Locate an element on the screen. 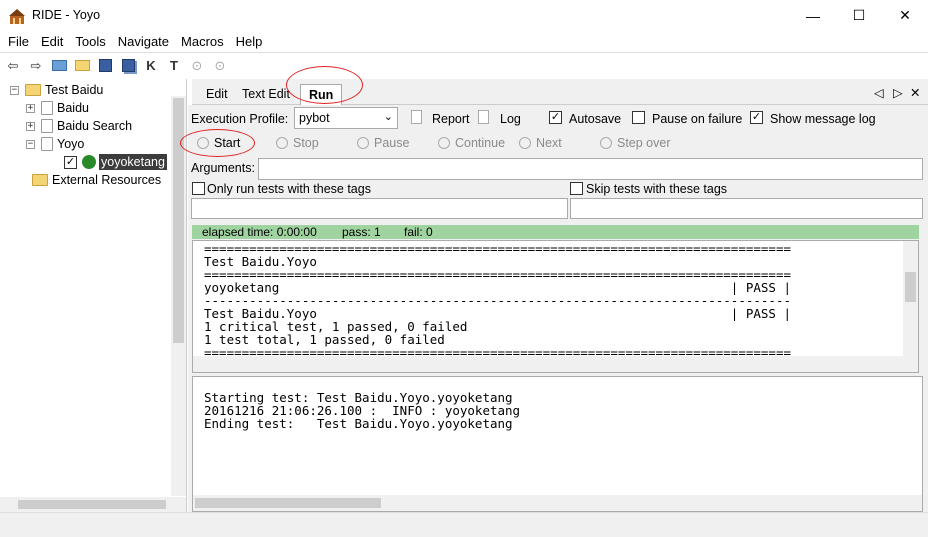 Image resolution: width=928 pixels, height=537 pixels. stop-button: Stop is located at coordinates (297, 143).